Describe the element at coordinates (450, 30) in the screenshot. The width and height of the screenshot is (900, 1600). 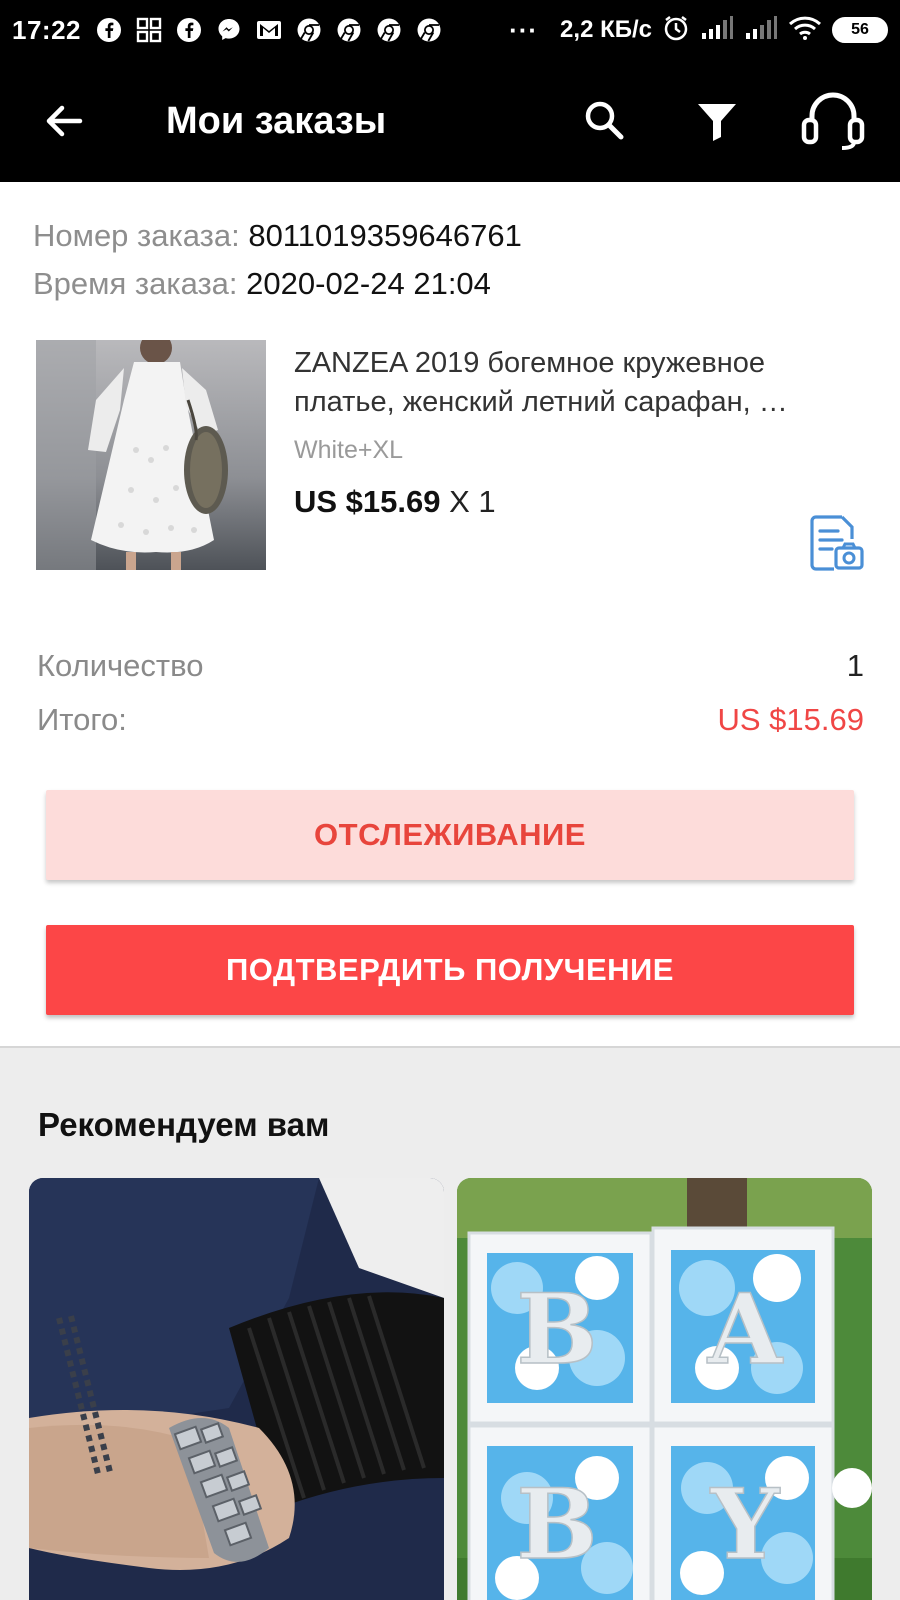
I see `status-bar: 17:22 ··· 2,2 КБ/с 56` at that location.